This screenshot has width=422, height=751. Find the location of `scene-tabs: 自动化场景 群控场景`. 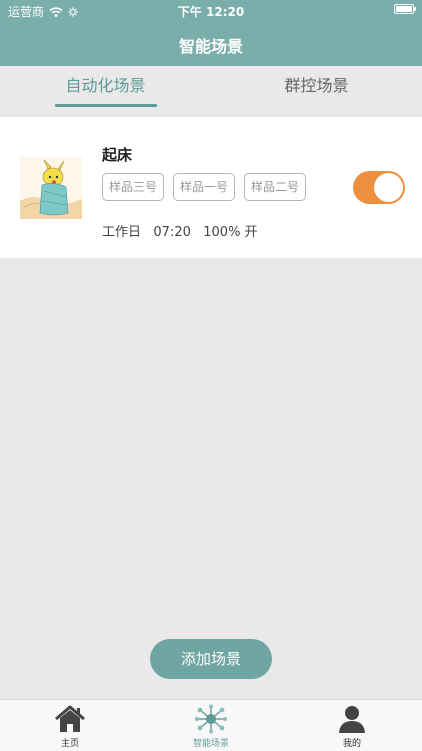

scene-tabs: 自动化场景 群控场景 is located at coordinates (211, 91).